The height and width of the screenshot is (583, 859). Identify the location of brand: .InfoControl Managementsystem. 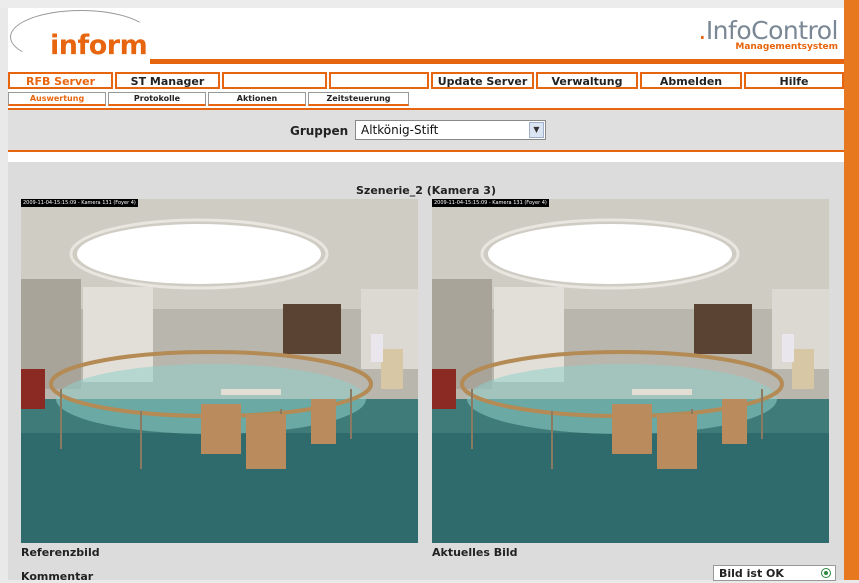
(768, 34).